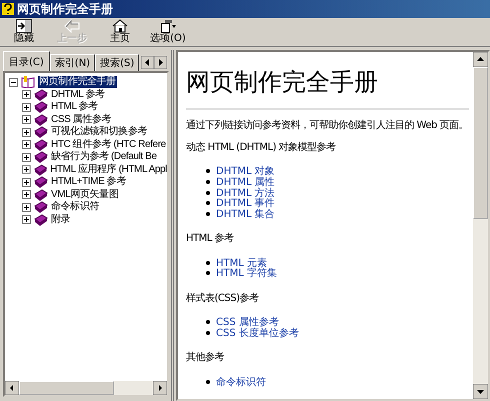 The height and width of the screenshot is (401, 490). What do you see at coordinates (84, 194) in the screenshot?
I see `tree-item: VML网页矢量图` at bounding box center [84, 194].